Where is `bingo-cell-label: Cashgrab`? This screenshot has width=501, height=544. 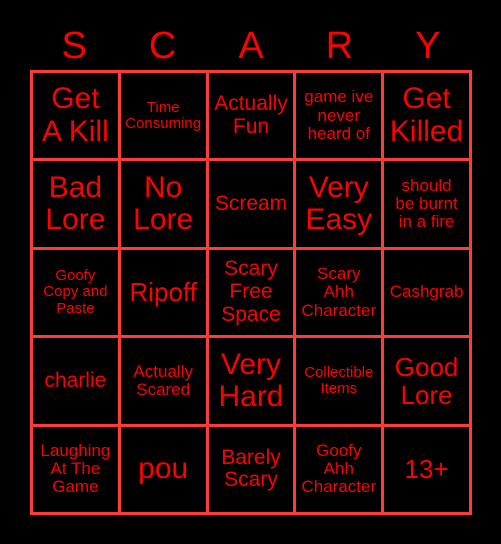
bingo-cell-label: Cashgrab is located at coordinates (426, 292).